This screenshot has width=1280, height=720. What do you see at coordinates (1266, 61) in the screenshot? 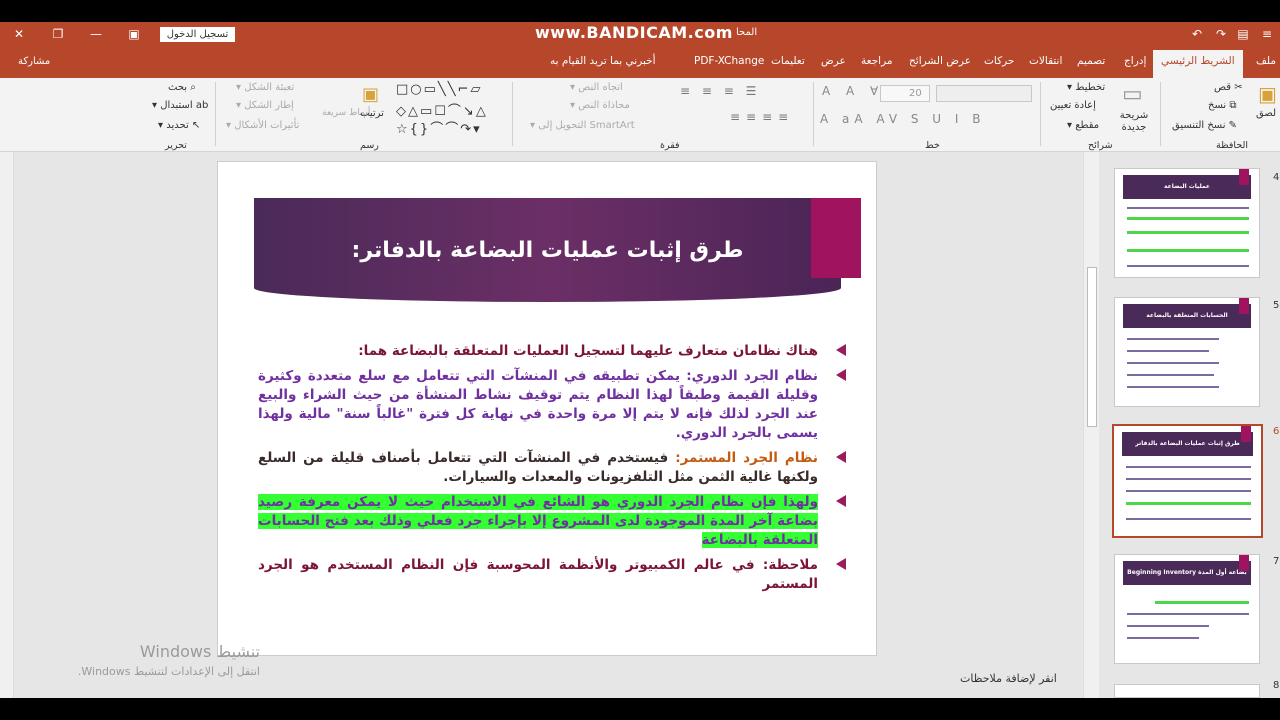
I see `tab-file: ملف` at bounding box center [1266, 61].